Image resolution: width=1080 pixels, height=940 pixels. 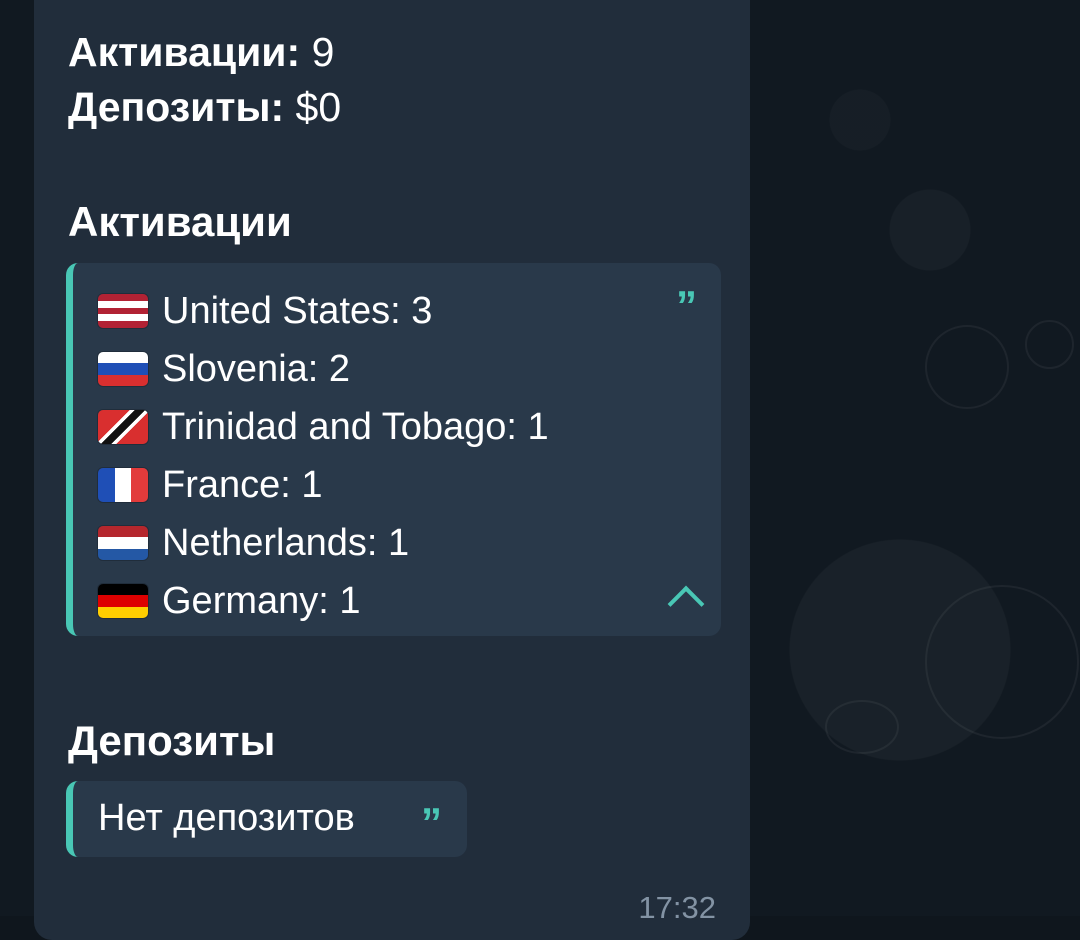 What do you see at coordinates (123, 311) in the screenshot?
I see `us-flag-icon` at bounding box center [123, 311].